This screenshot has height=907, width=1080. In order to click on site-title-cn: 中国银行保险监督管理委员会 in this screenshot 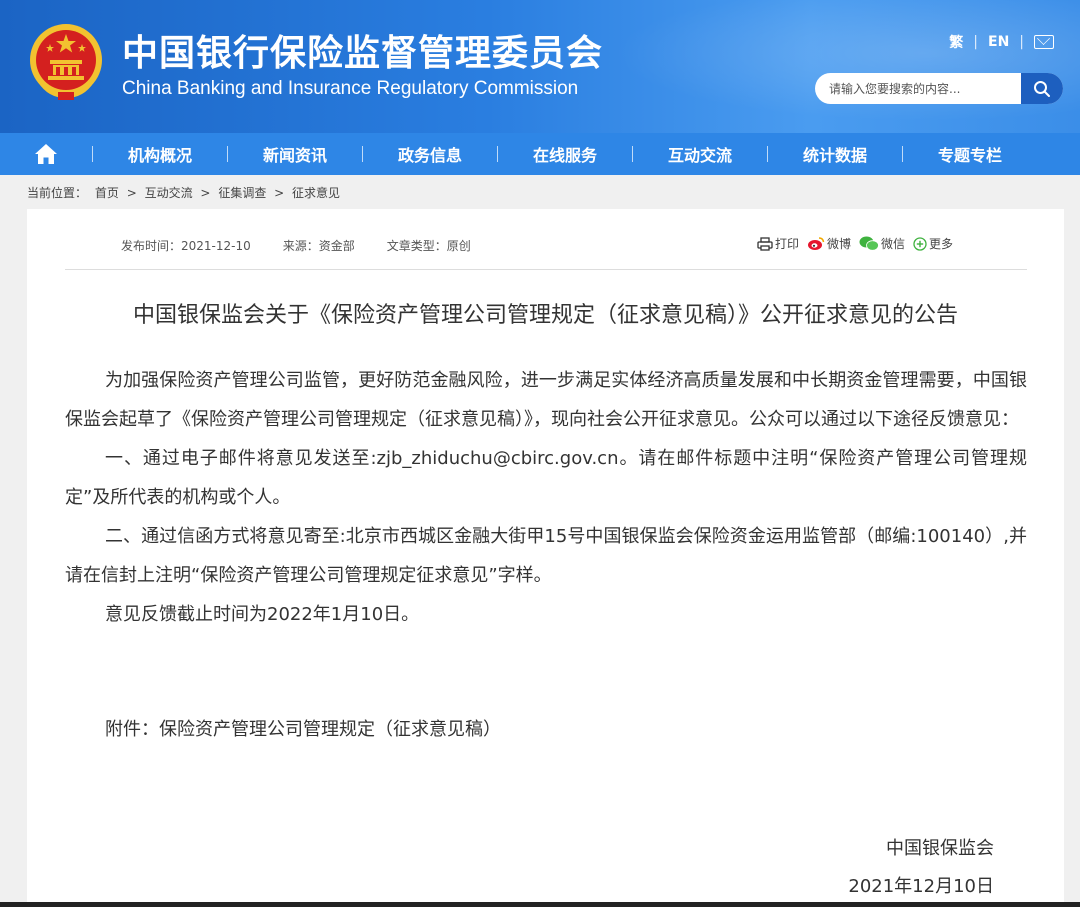, I will do `click(362, 50)`.